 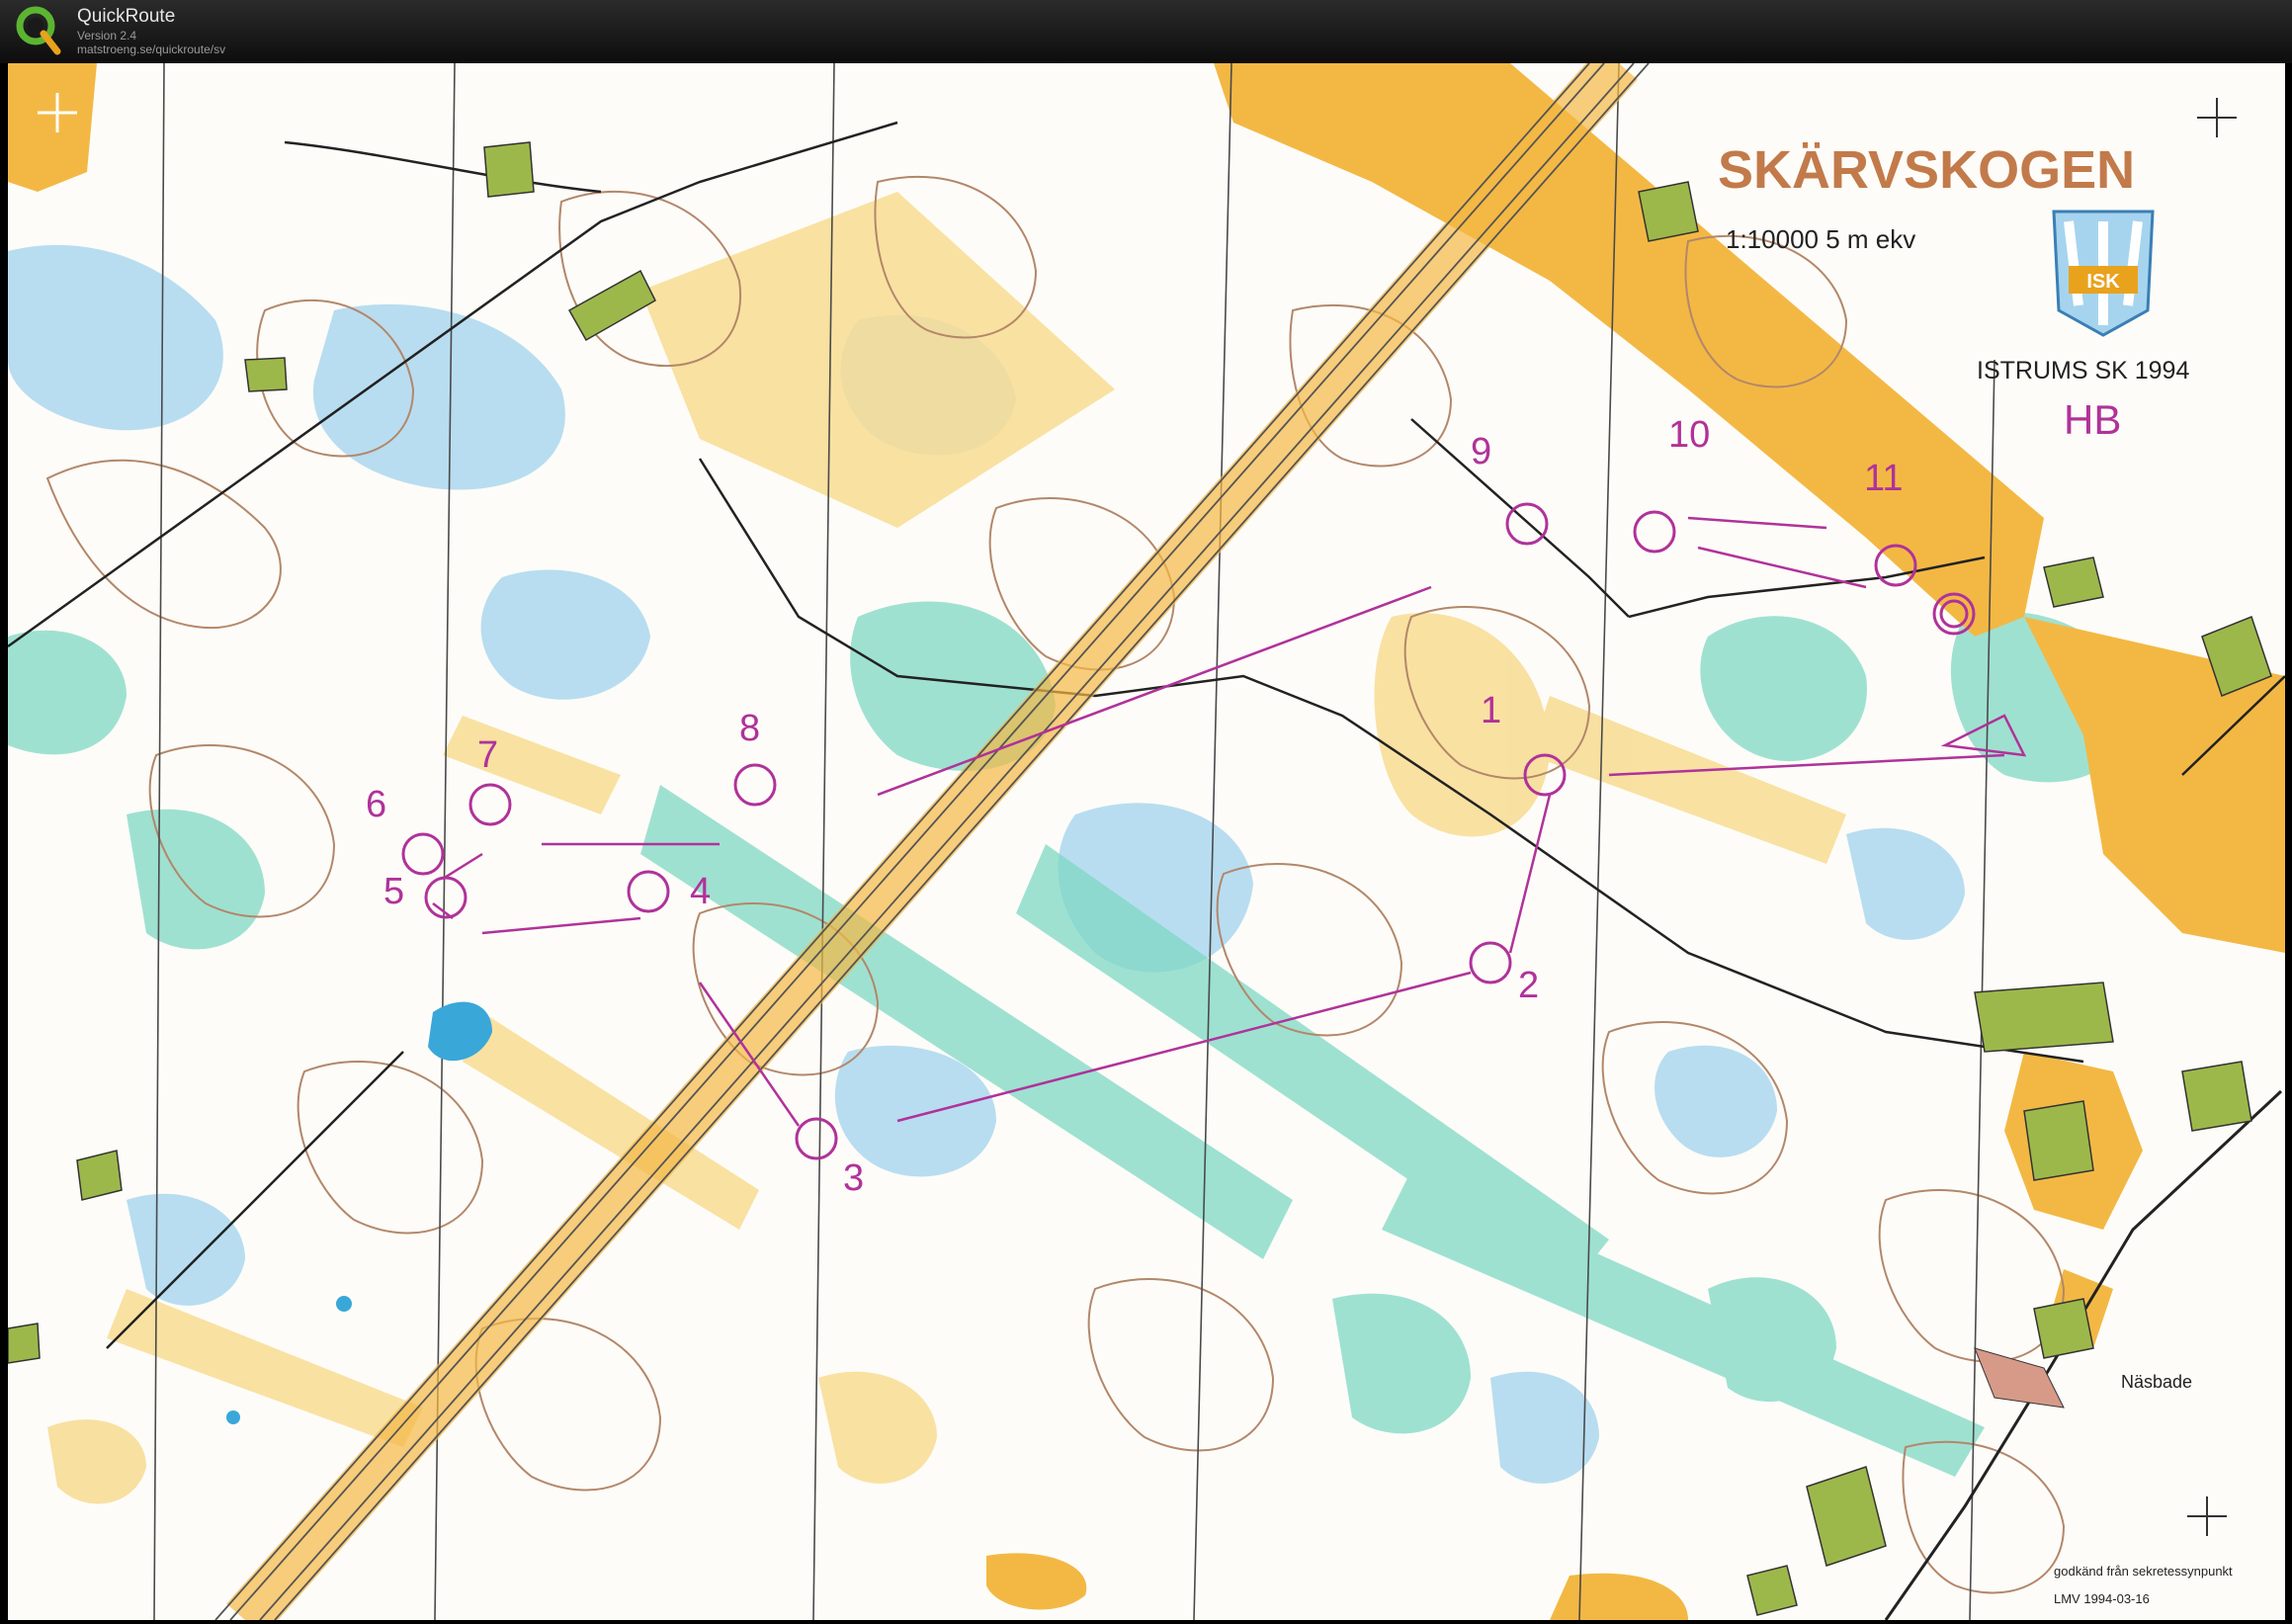 I want to click on control-number-4: 4, so click(x=700, y=891).